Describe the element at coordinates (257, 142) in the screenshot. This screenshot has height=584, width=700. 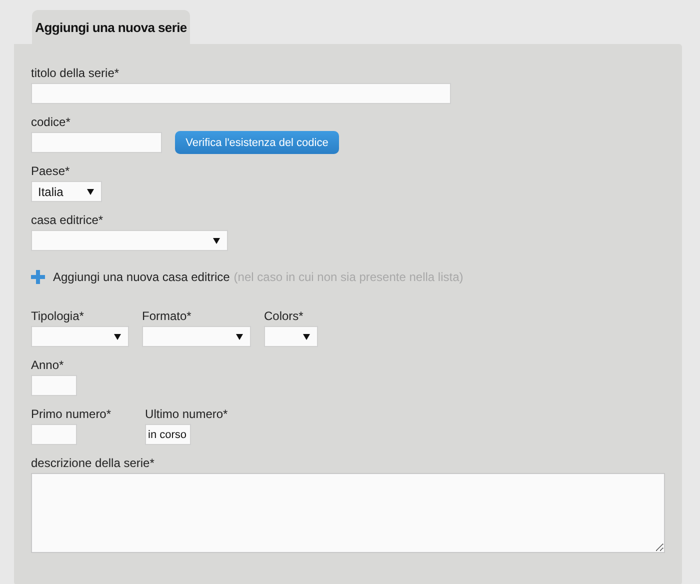
I see `verify-button: Verifica l'esistenza del codice` at that location.